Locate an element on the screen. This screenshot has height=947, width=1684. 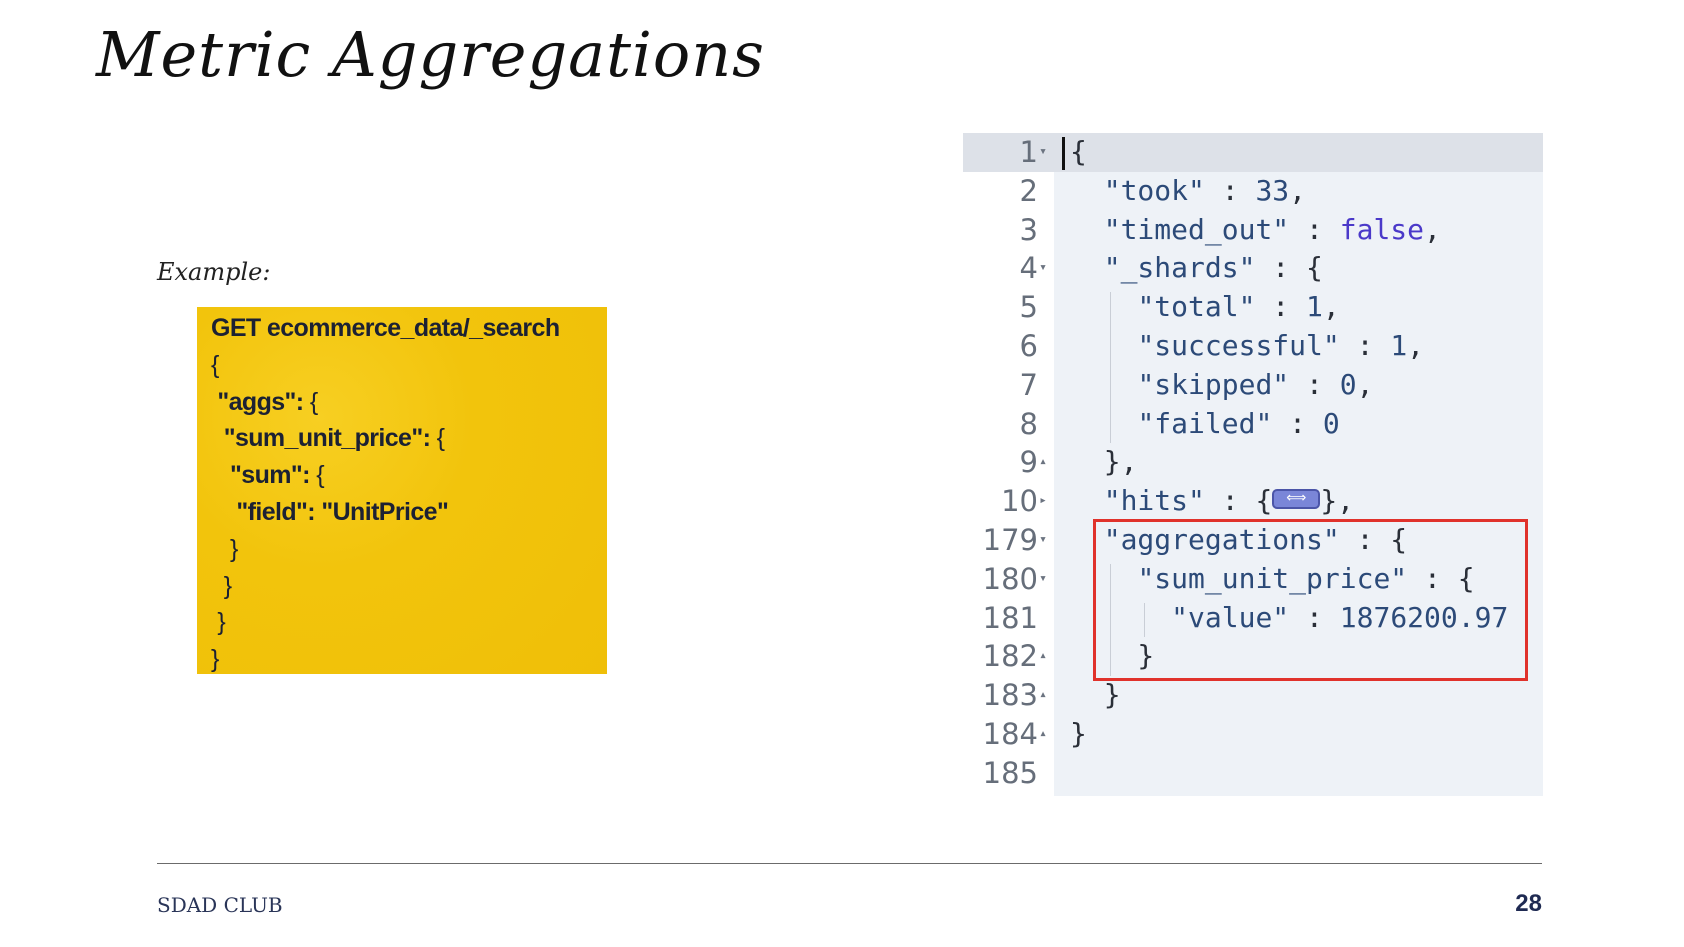
code-line: 8 "failed" : 0 is located at coordinates (1253, 424).